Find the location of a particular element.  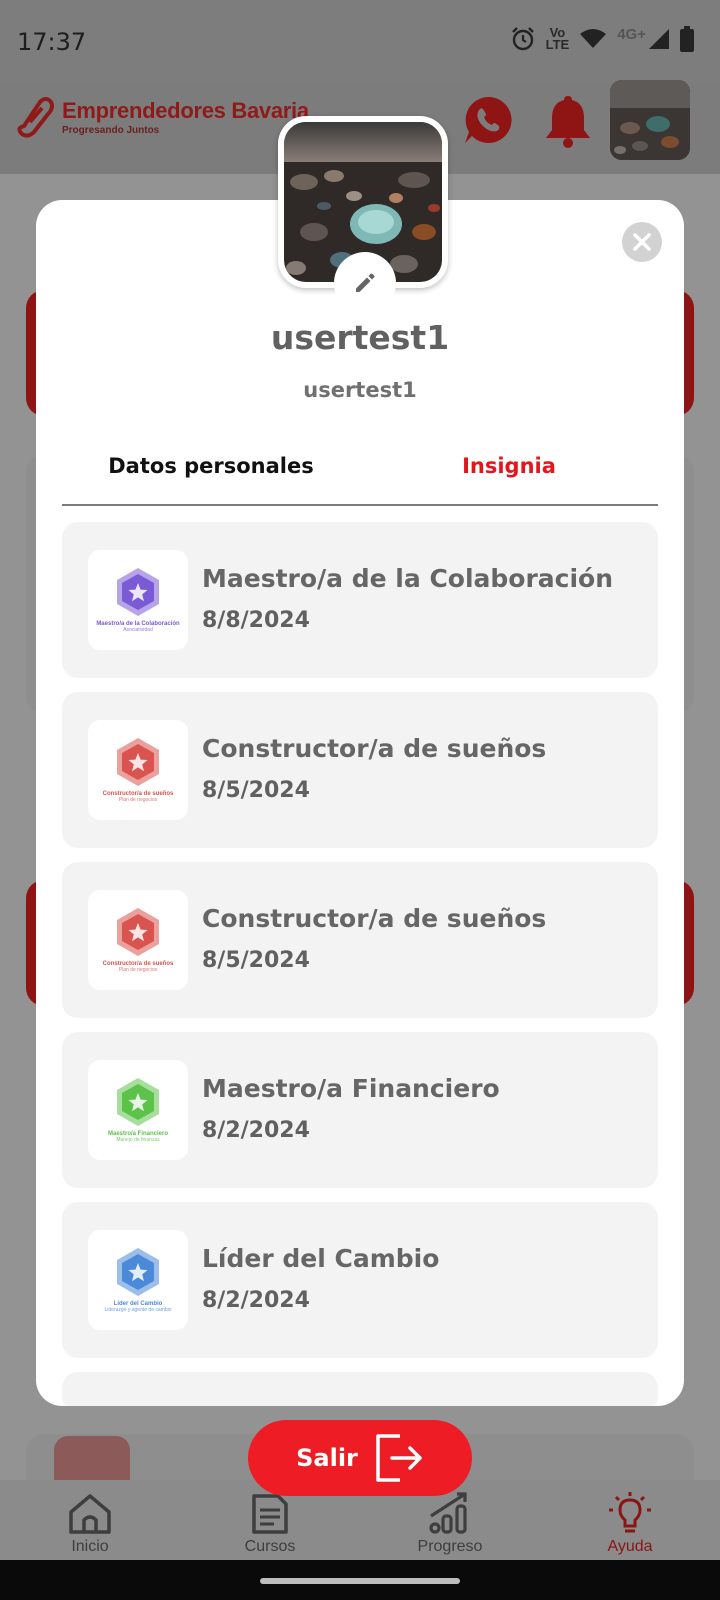

nav-item-ayuda: Ayuda is located at coordinates (630, 1520).